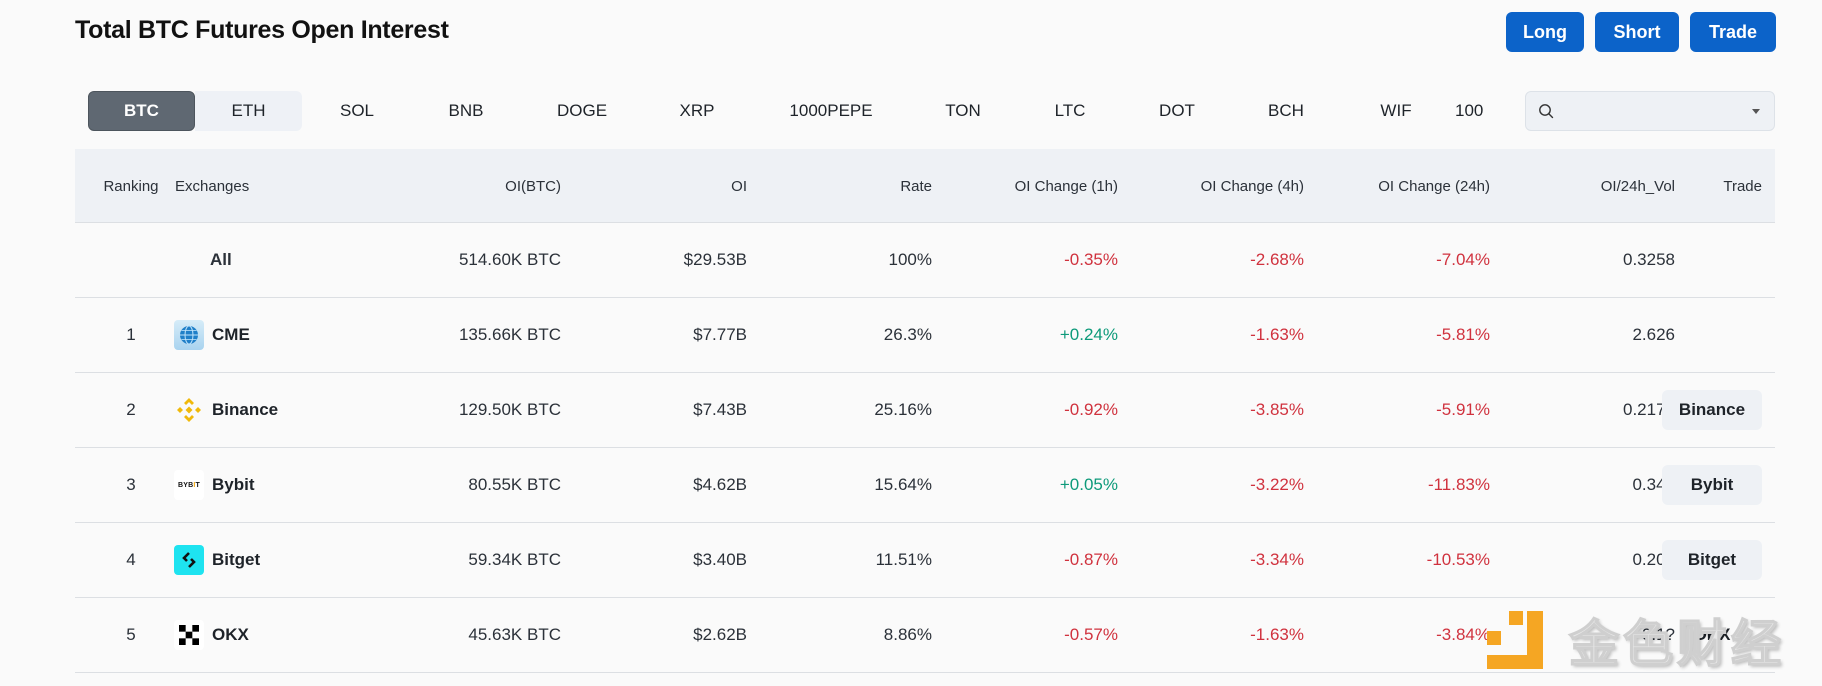 The width and height of the screenshot is (1822, 686). Describe the element at coordinates (466, 111) in the screenshot. I see `tab-bnb: BNB` at that location.